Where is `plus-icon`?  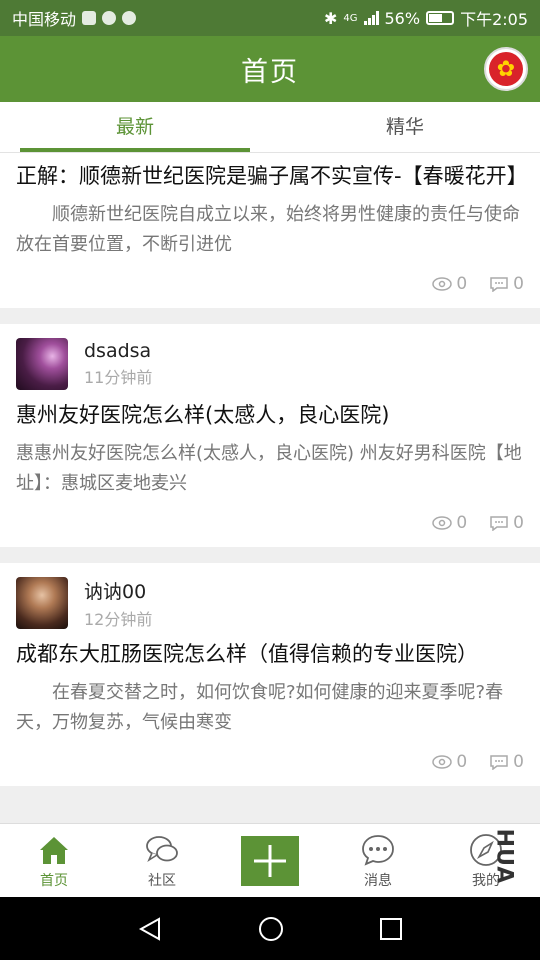
plus-icon is located at coordinates (270, 860).